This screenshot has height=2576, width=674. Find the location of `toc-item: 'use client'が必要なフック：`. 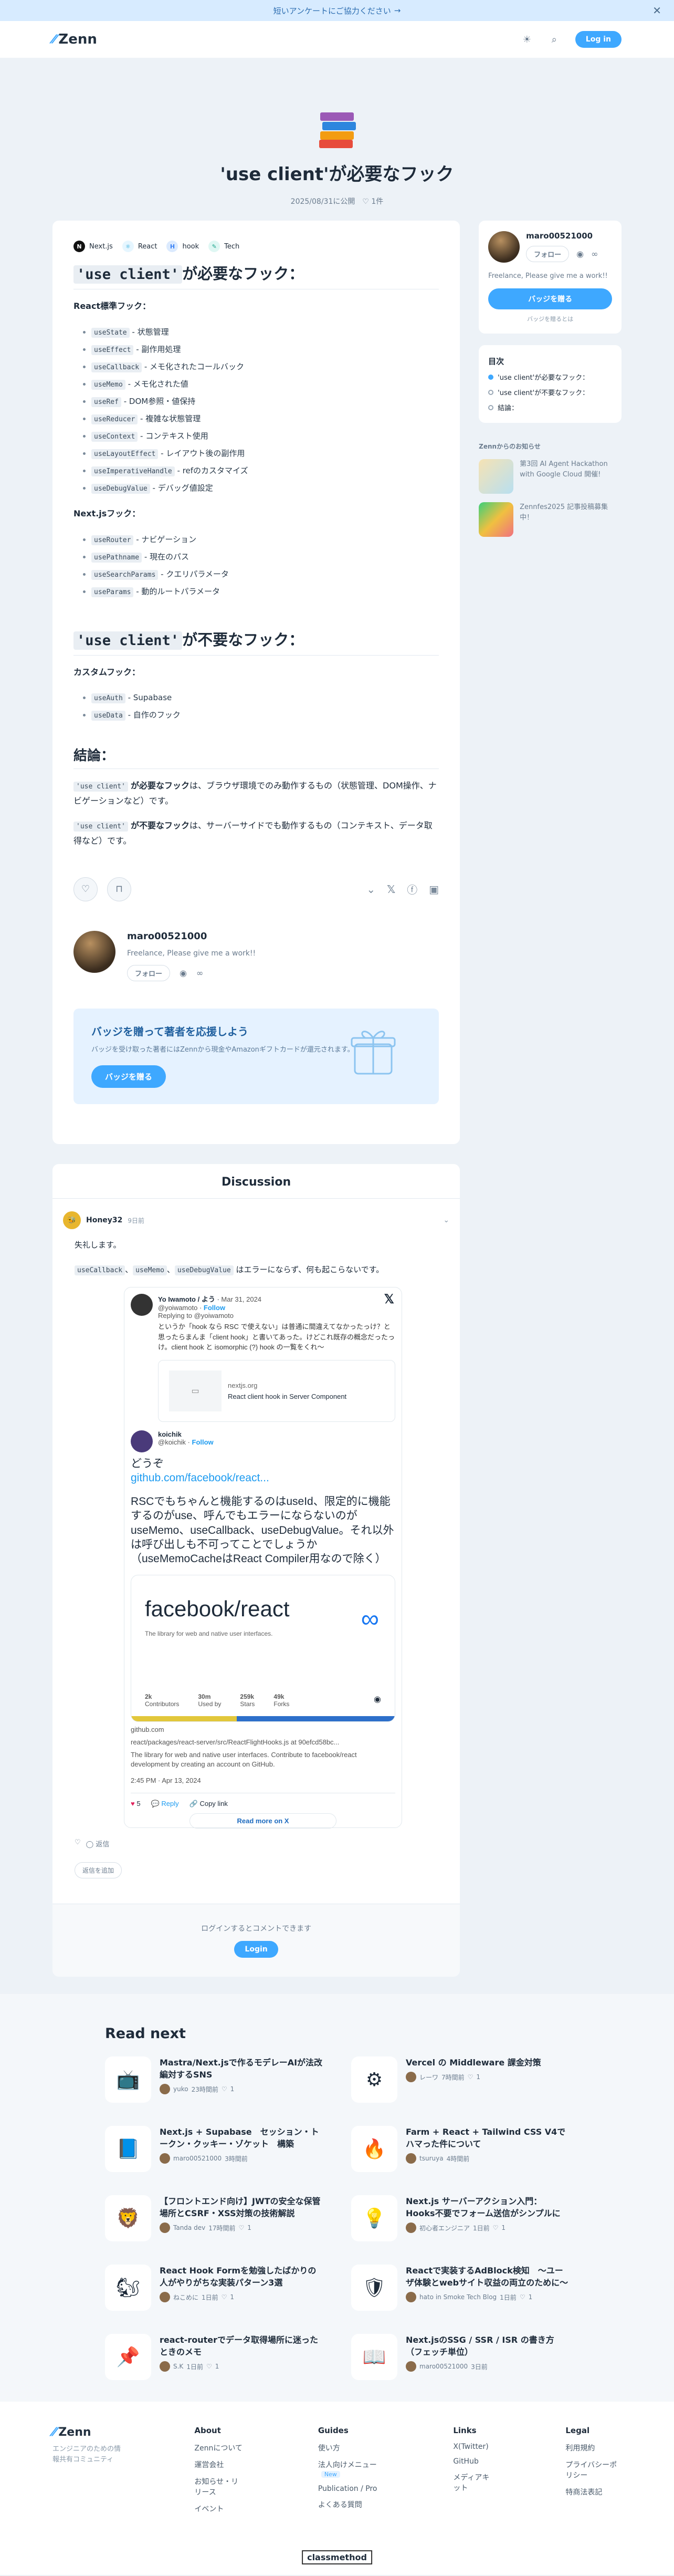

toc-item: 'use client'が必要なフック： is located at coordinates (550, 377).